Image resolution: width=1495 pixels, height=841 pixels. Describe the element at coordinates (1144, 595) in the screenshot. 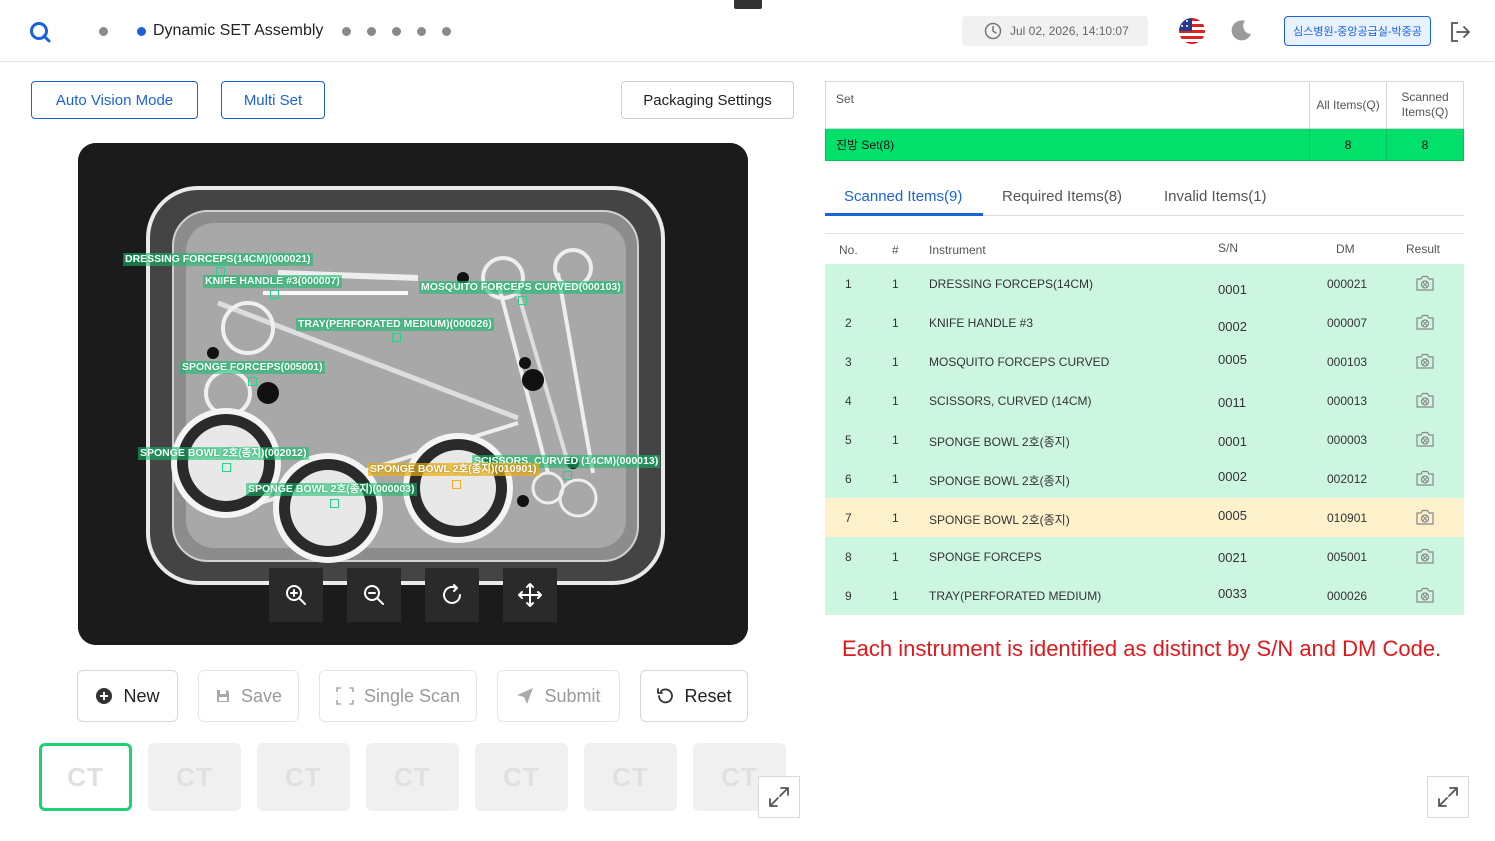

I see `table-row: 9 1 TRAY(PERFORATED MEDIUM) 0033 000026` at that location.